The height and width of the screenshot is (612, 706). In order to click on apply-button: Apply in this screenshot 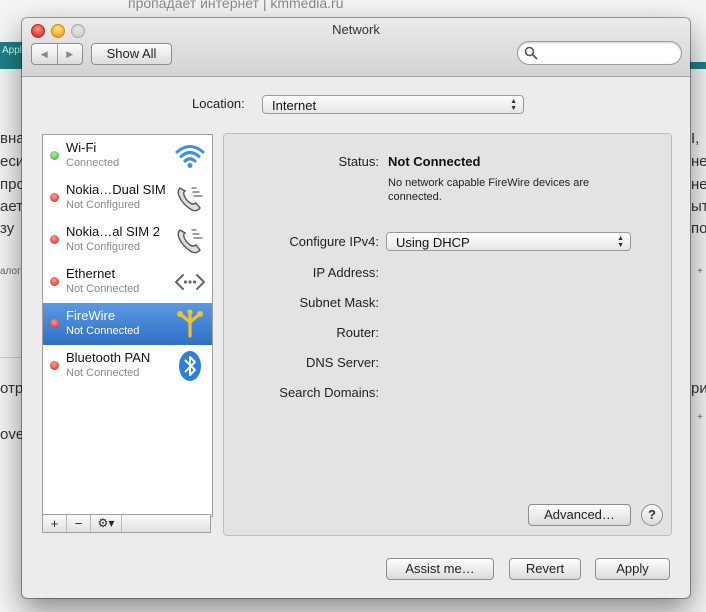, I will do `click(632, 569)`.